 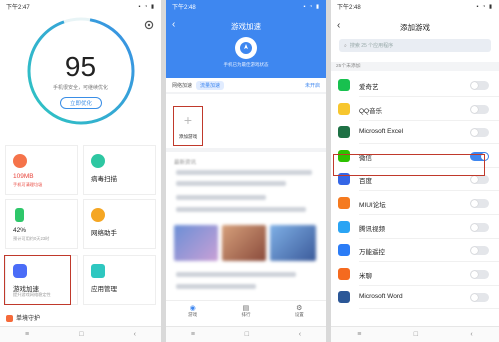 What do you see at coordinates (210, 85) in the screenshot?
I see `traffic-boost-pill: 流量加速` at bounding box center [210, 85].